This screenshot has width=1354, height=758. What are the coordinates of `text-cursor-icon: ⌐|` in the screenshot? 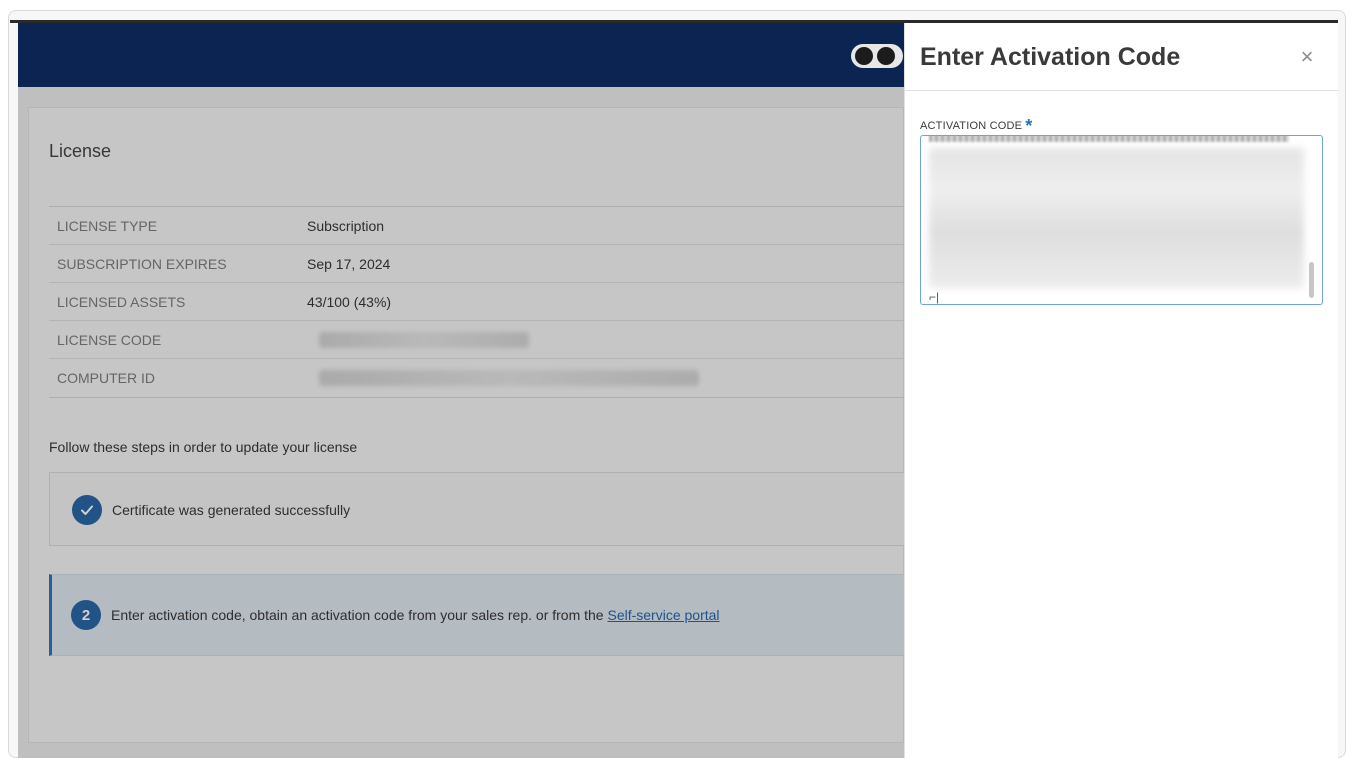 It's located at (934, 297).